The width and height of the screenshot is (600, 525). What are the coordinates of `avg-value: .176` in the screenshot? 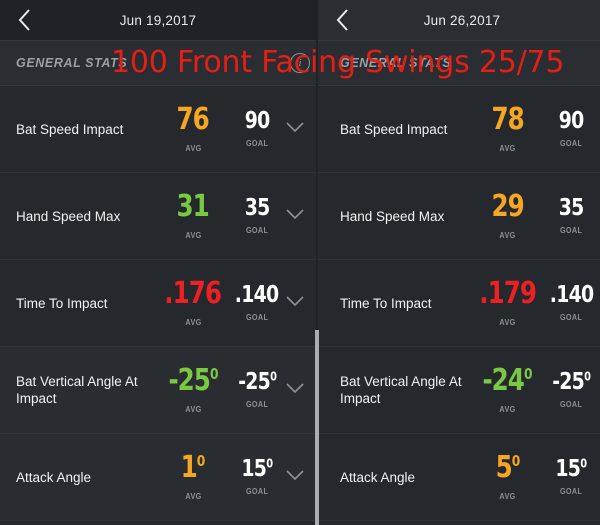 It's located at (193, 293).